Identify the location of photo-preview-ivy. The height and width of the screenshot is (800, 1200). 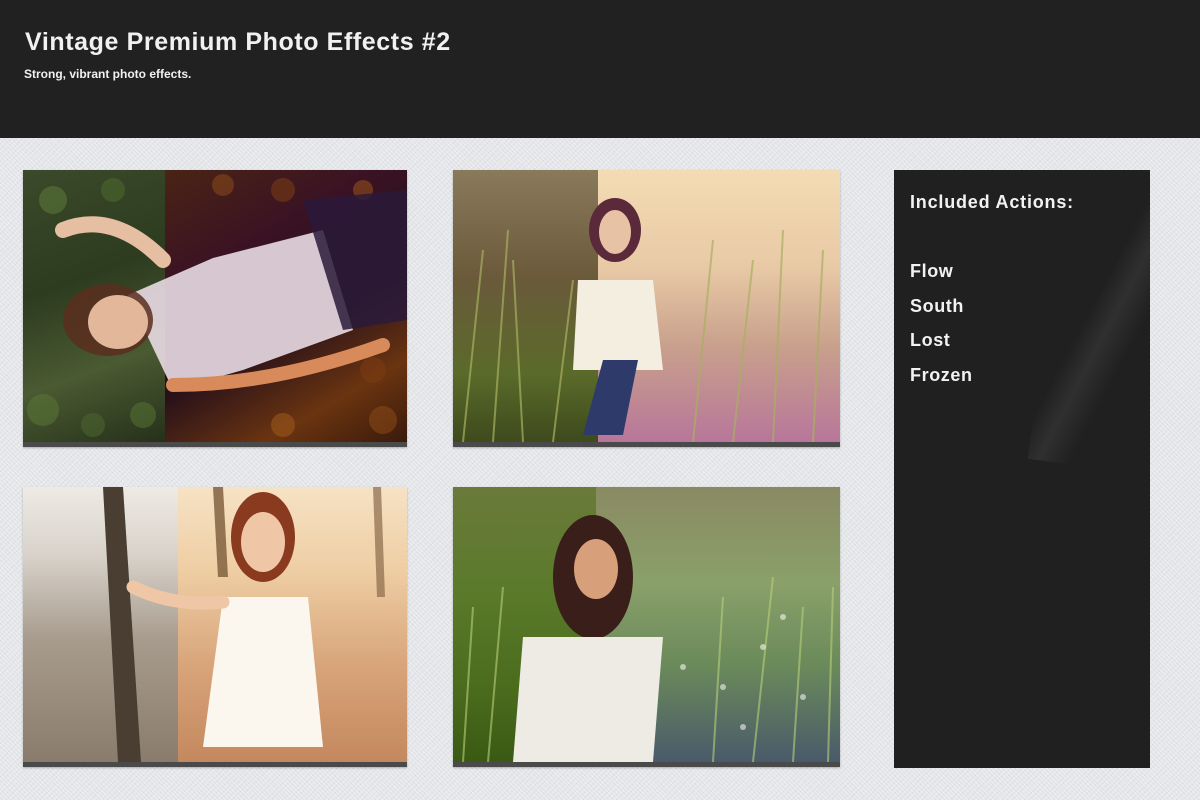
(215, 308).